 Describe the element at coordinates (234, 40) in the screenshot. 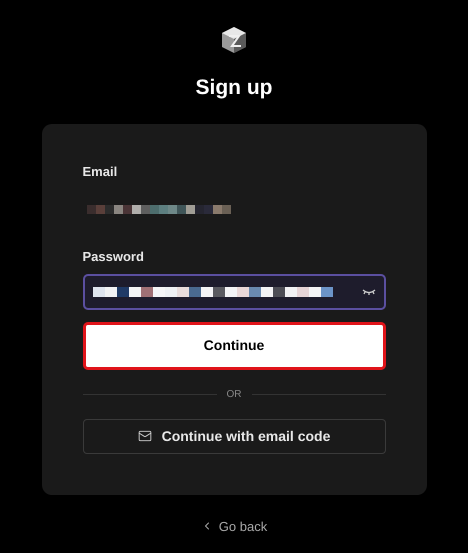

I see `cube-logo-icon` at that location.